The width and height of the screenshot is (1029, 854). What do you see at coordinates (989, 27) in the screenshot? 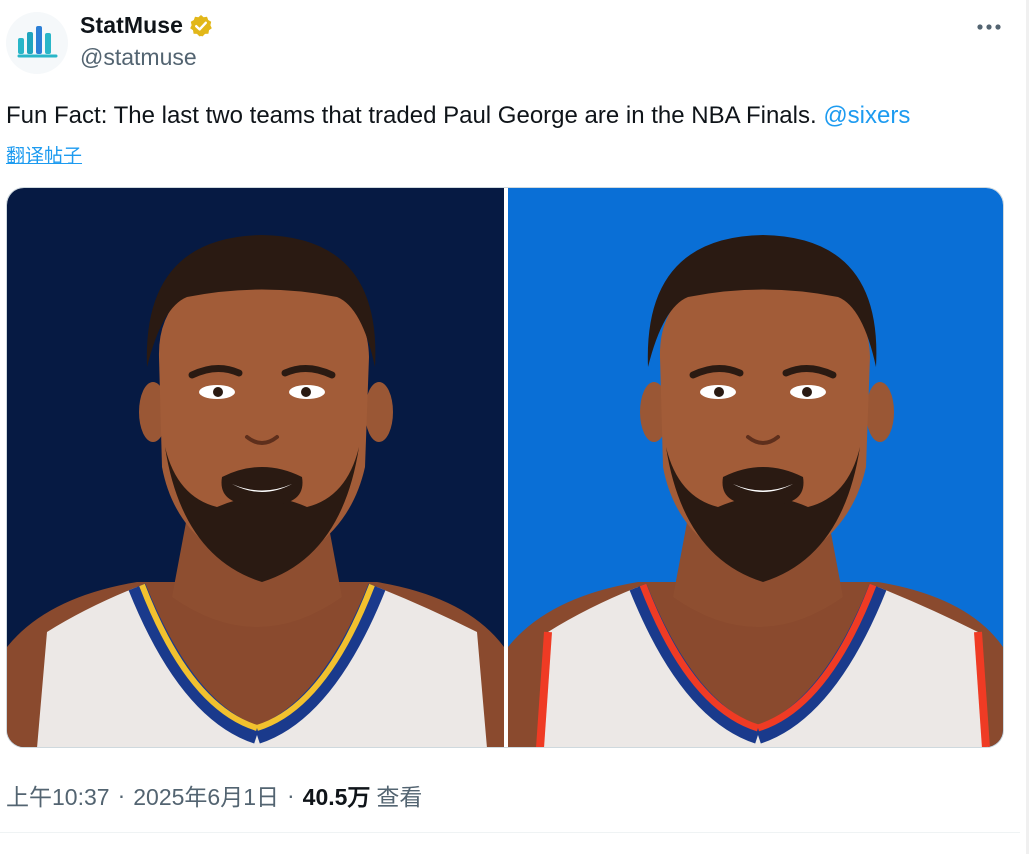
I see `more-options-icon` at bounding box center [989, 27].